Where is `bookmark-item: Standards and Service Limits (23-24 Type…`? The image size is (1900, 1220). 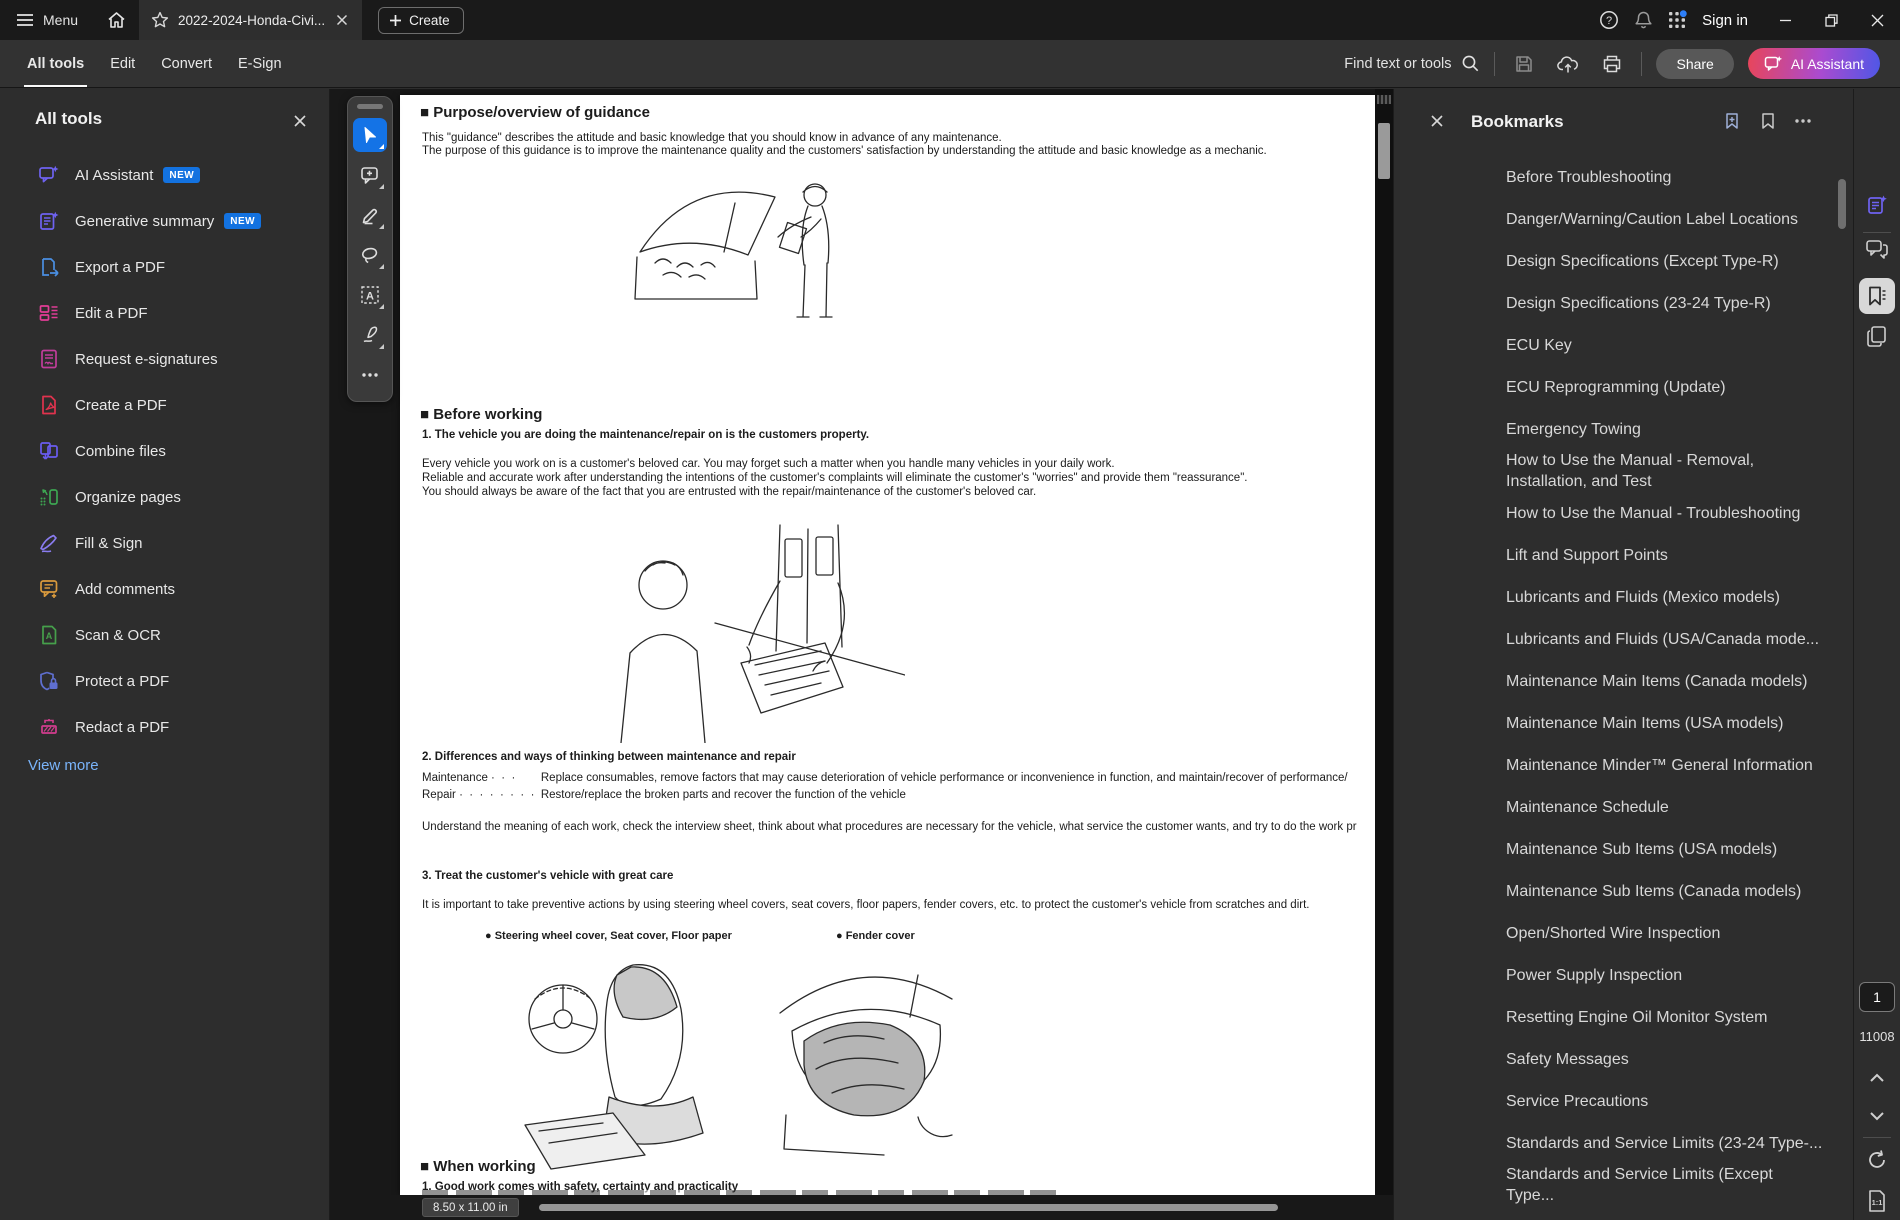
bookmark-item: Standards and Service Limits (23-24 Type… is located at coordinates (1623, 1143).